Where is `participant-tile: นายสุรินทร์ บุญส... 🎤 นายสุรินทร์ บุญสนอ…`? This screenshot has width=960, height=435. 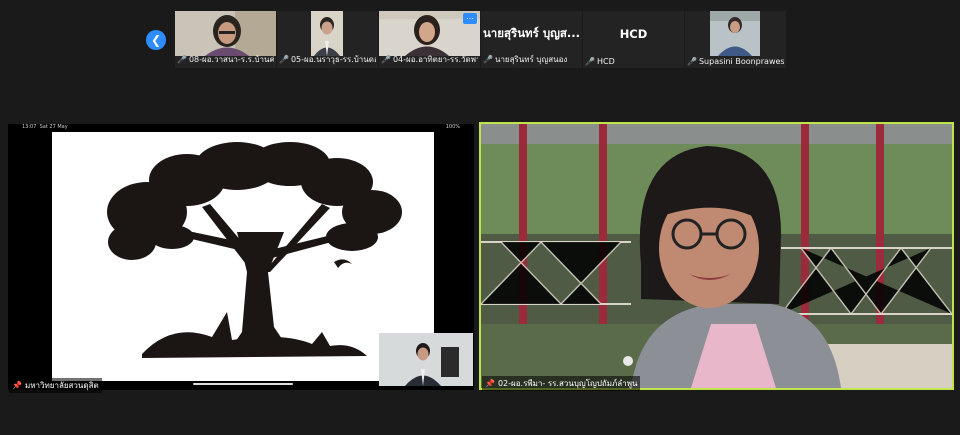
participant-tile: นายสุรินทร์ บุญส... 🎤 นายสุรินทร์ บุญสนอ… is located at coordinates (531, 39).